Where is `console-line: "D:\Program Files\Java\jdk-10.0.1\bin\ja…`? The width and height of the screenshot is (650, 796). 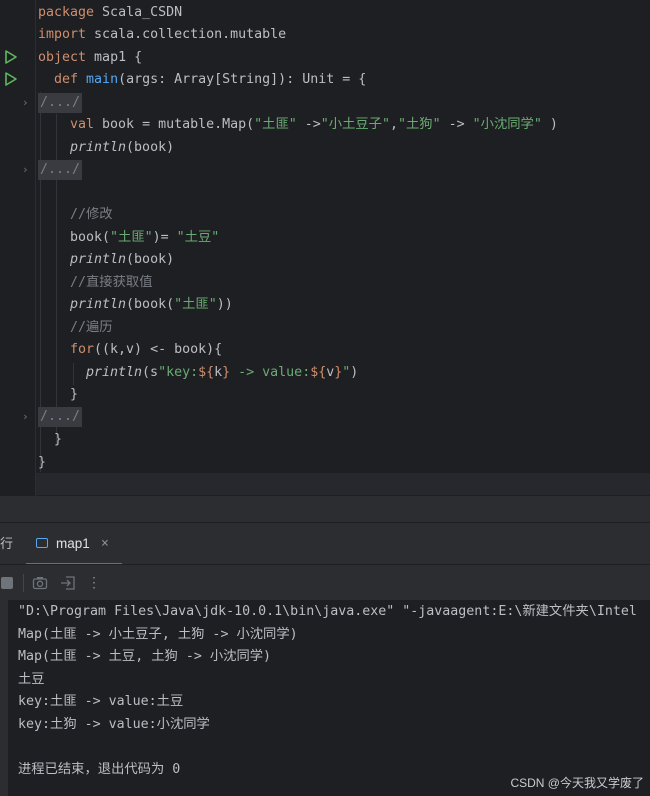 console-line: "D:\Program Files\Java\jdk-10.0.1\bin\ja… is located at coordinates (327, 611).